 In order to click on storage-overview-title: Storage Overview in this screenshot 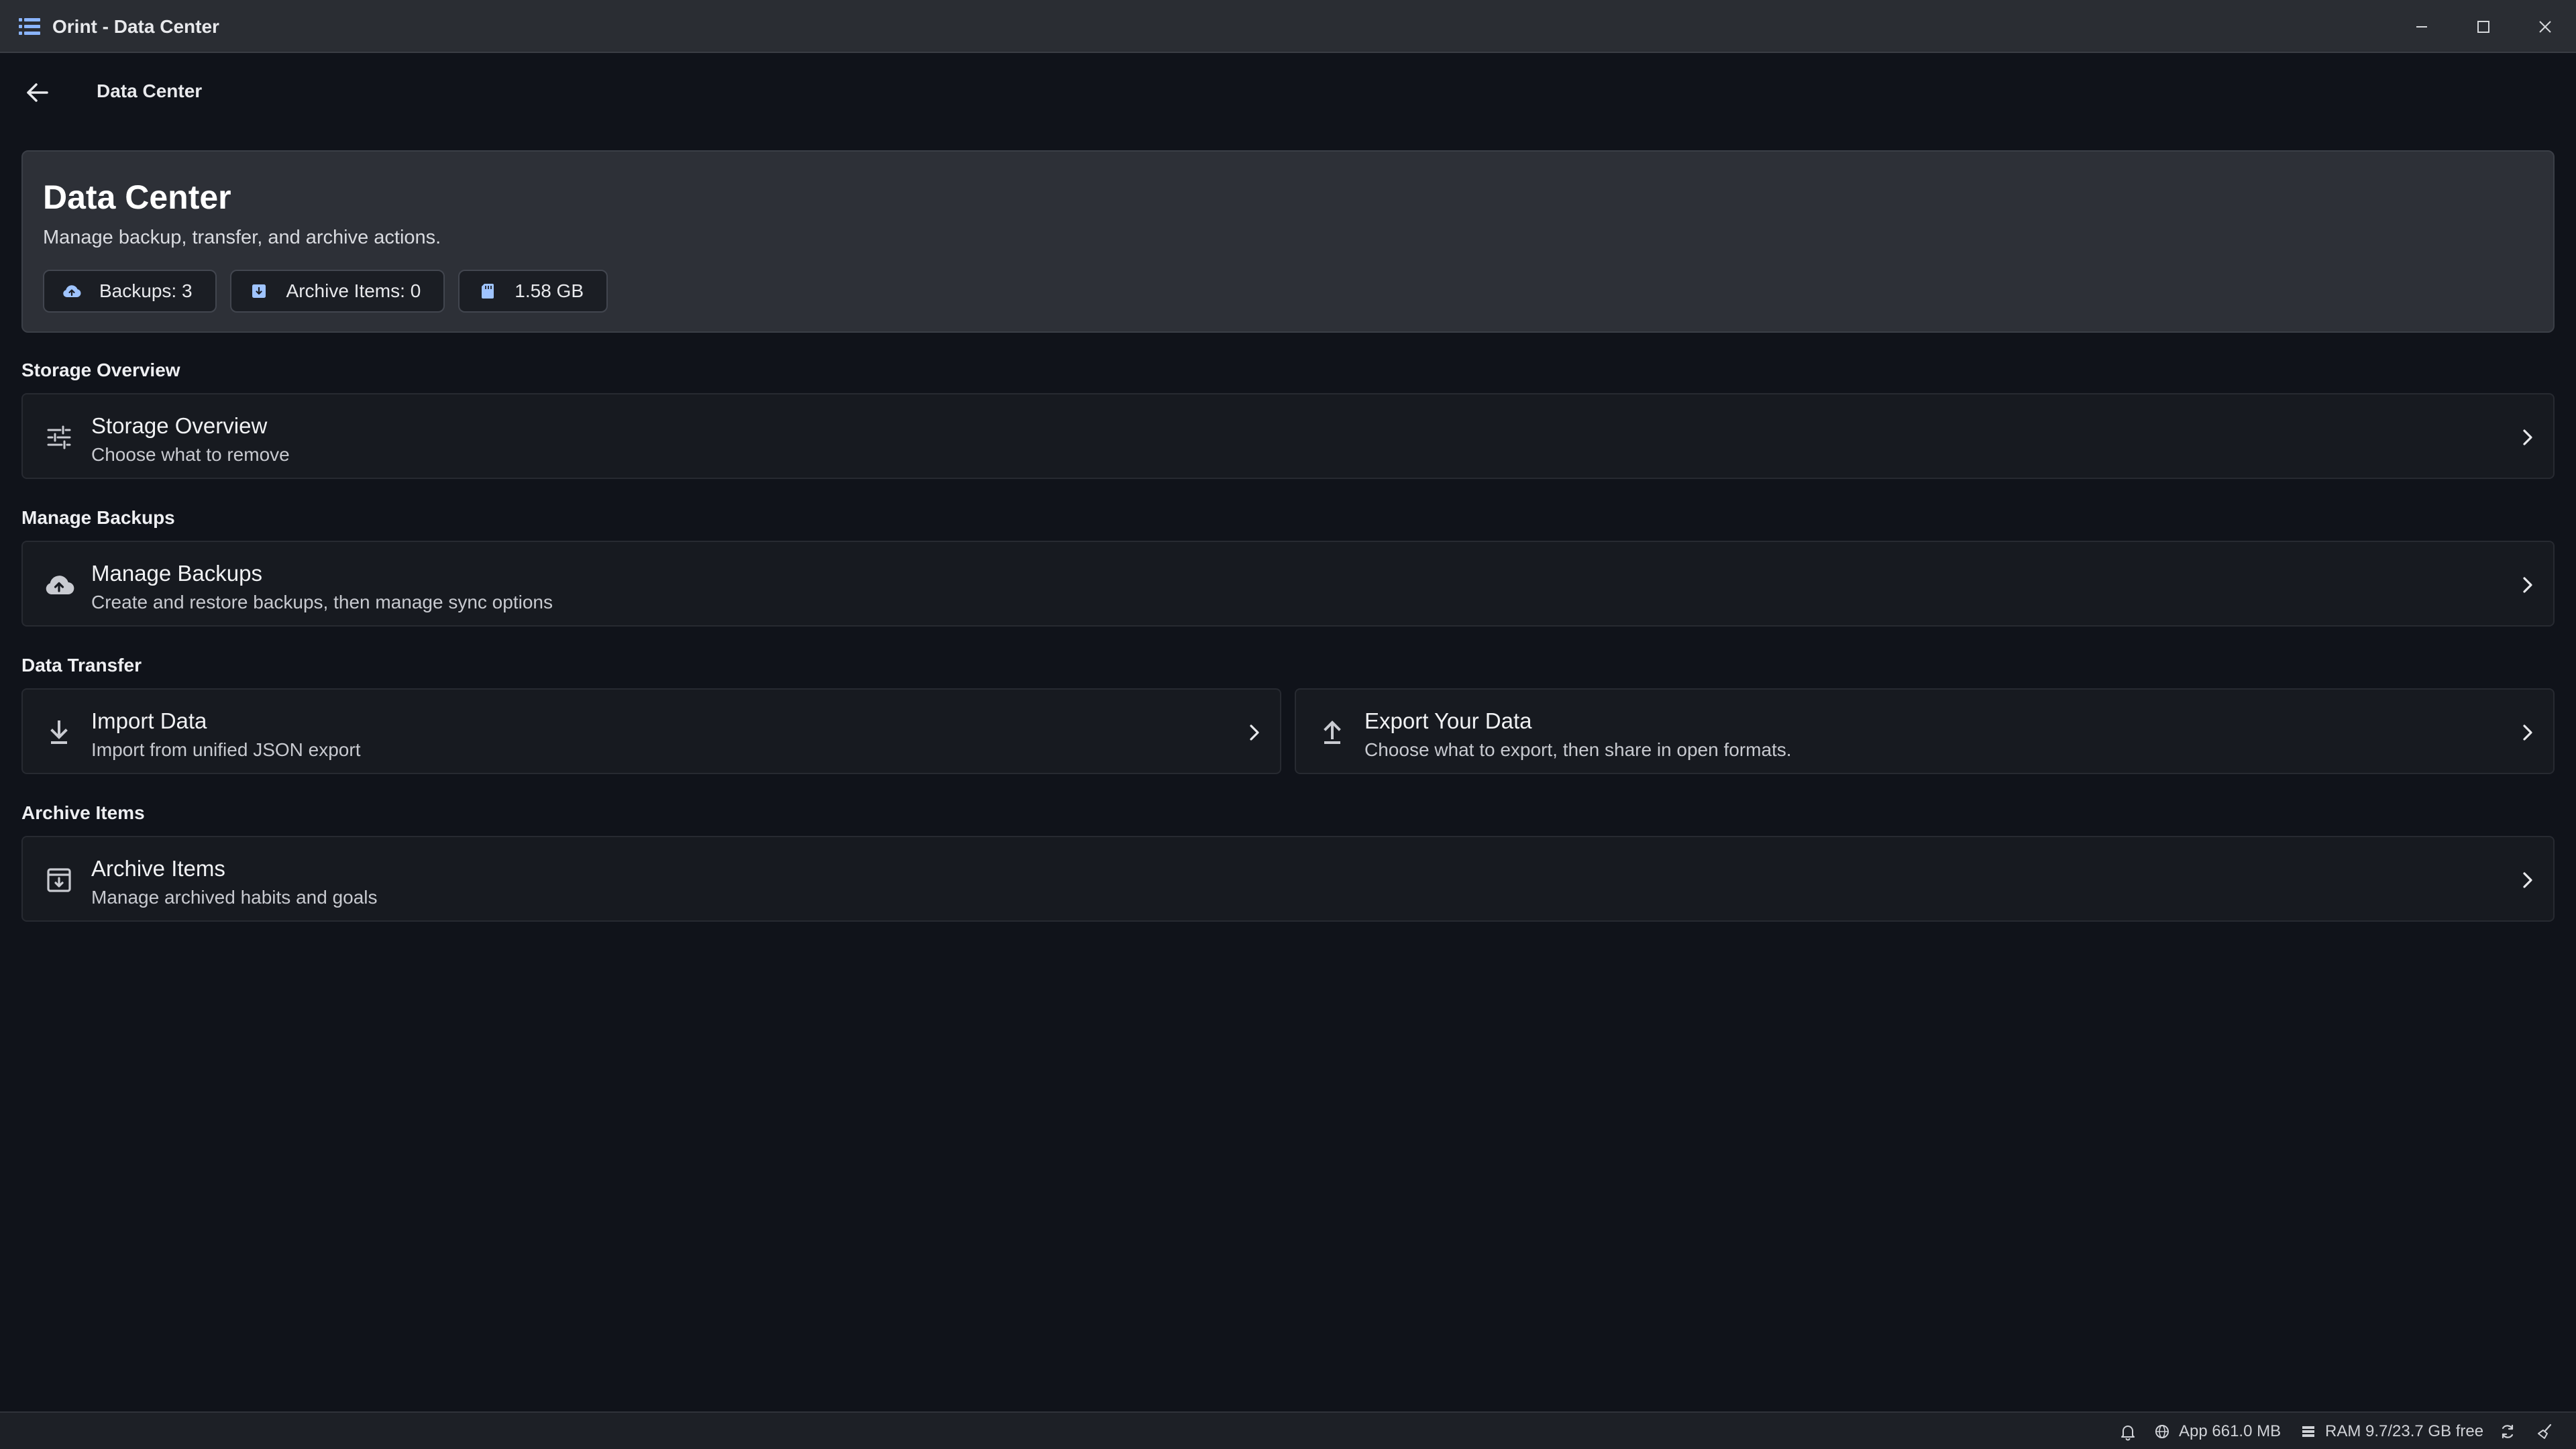, I will do `click(179, 425)`.